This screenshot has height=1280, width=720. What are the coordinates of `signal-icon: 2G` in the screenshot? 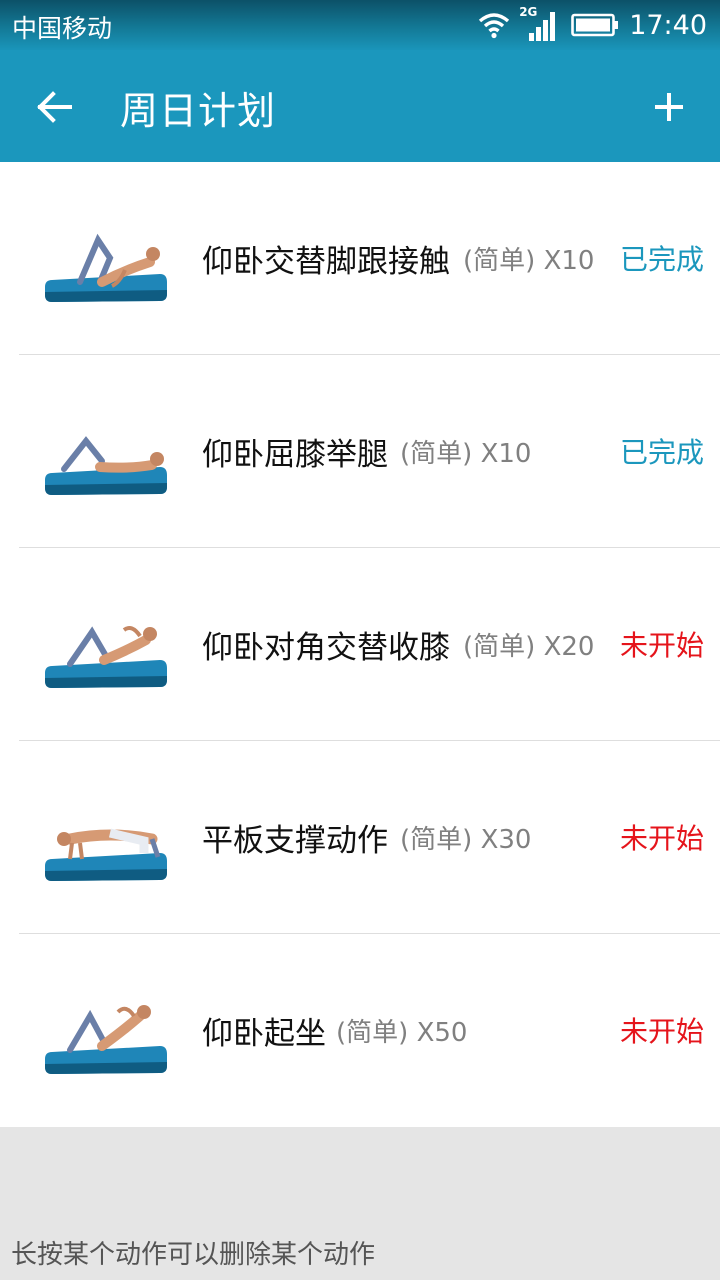 It's located at (539, 24).